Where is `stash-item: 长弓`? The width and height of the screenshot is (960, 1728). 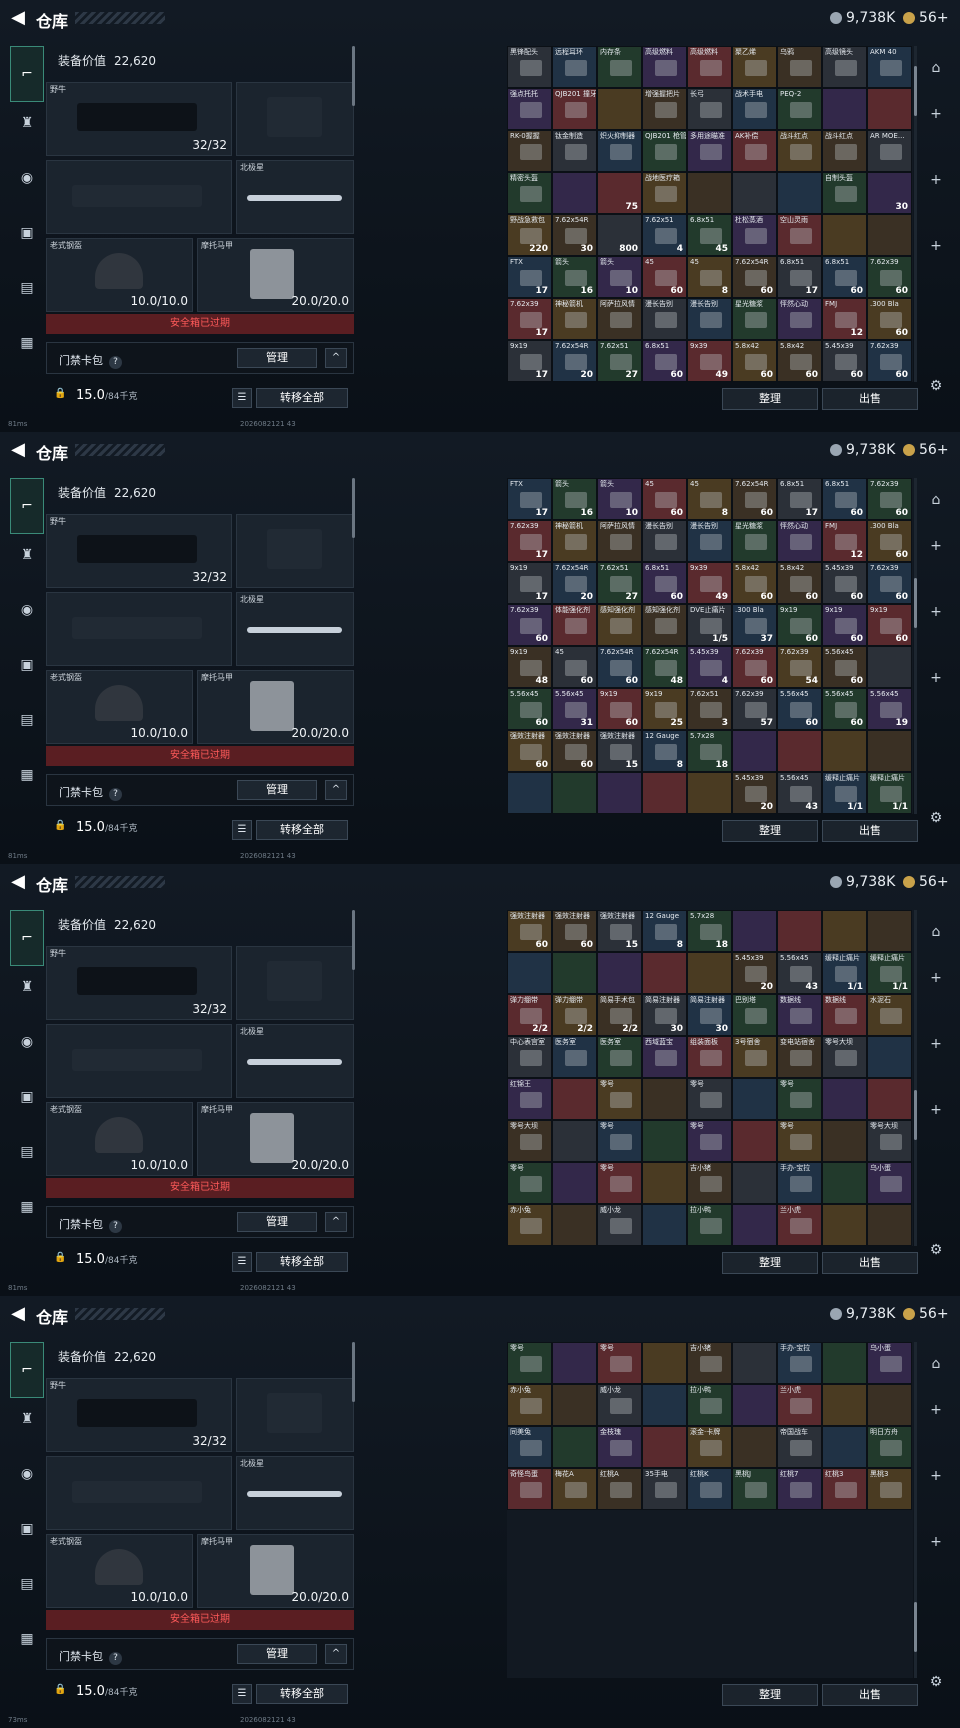
stash-item: 长弓 is located at coordinates (709, 109).